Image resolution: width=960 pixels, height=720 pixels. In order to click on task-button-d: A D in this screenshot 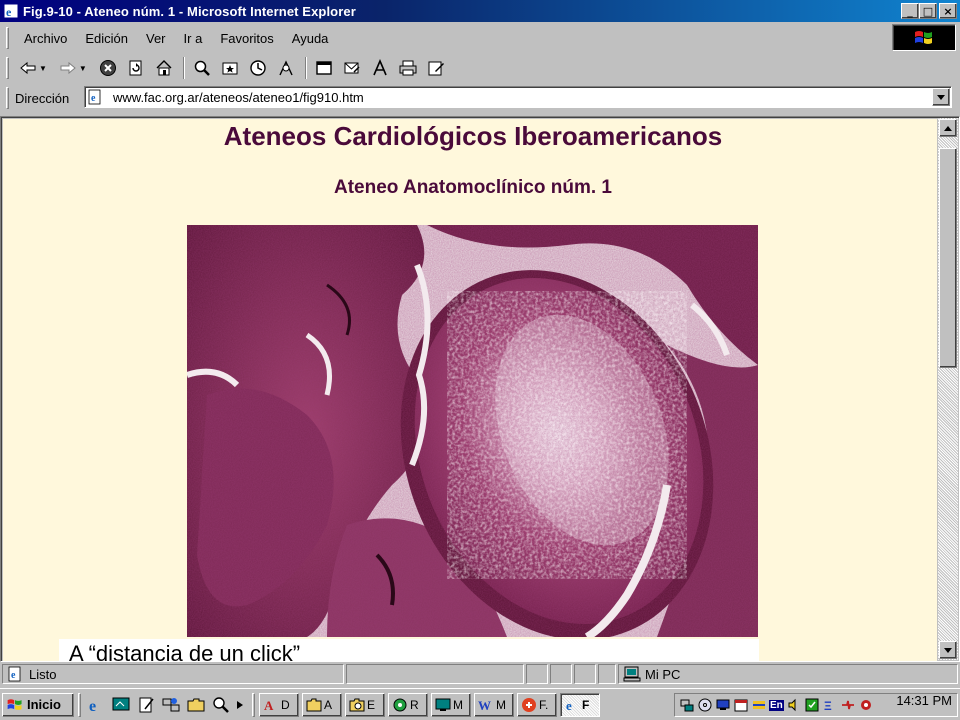, I will do `click(279, 704)`.